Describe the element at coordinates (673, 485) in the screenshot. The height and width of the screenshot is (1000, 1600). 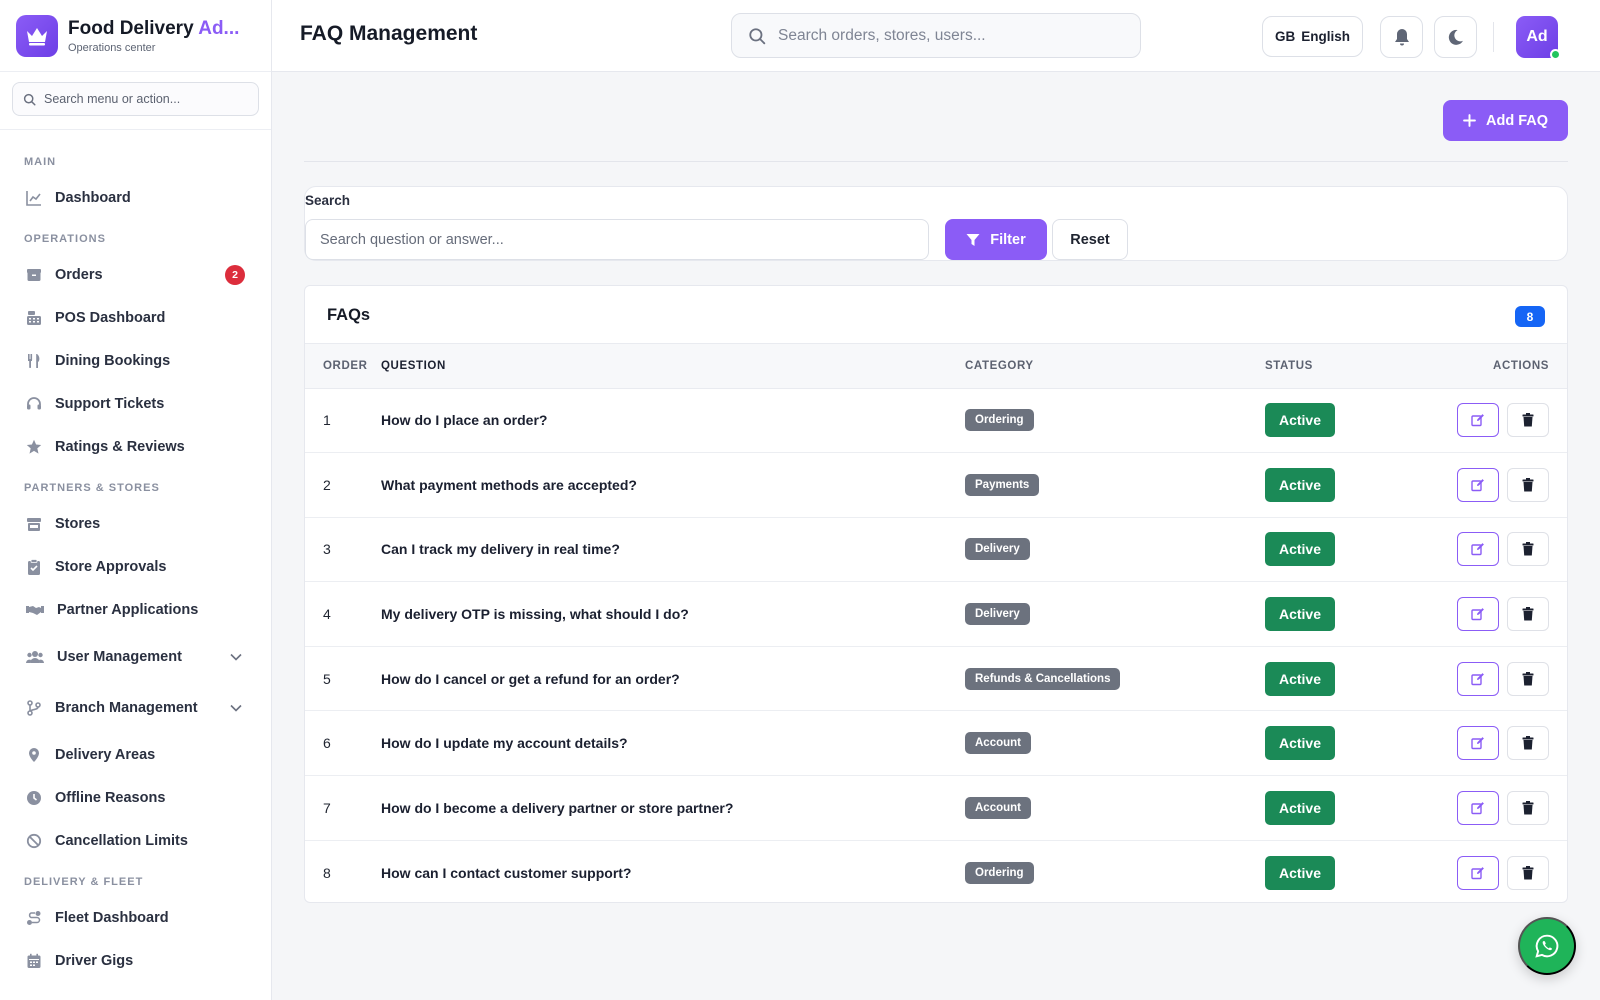
I see `faq-question: What payment methods are accepted?` at that location.